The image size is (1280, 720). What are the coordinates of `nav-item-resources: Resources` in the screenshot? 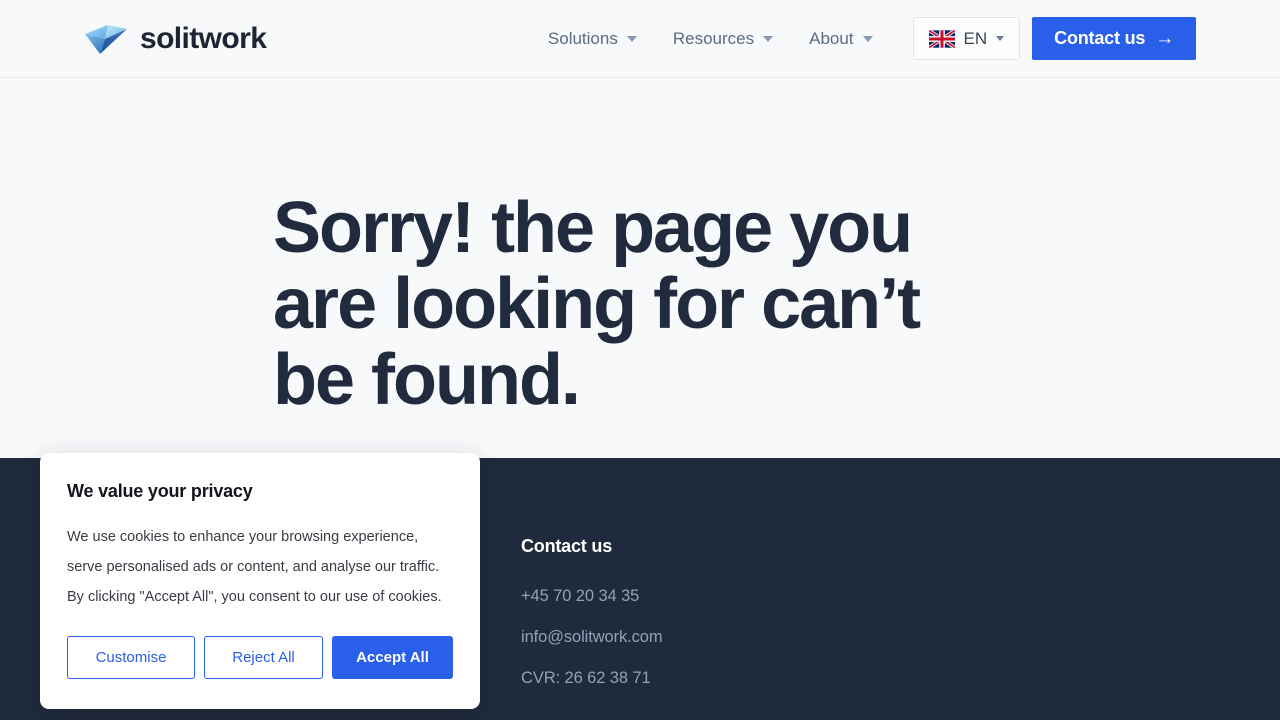 It's located at (723, 39).